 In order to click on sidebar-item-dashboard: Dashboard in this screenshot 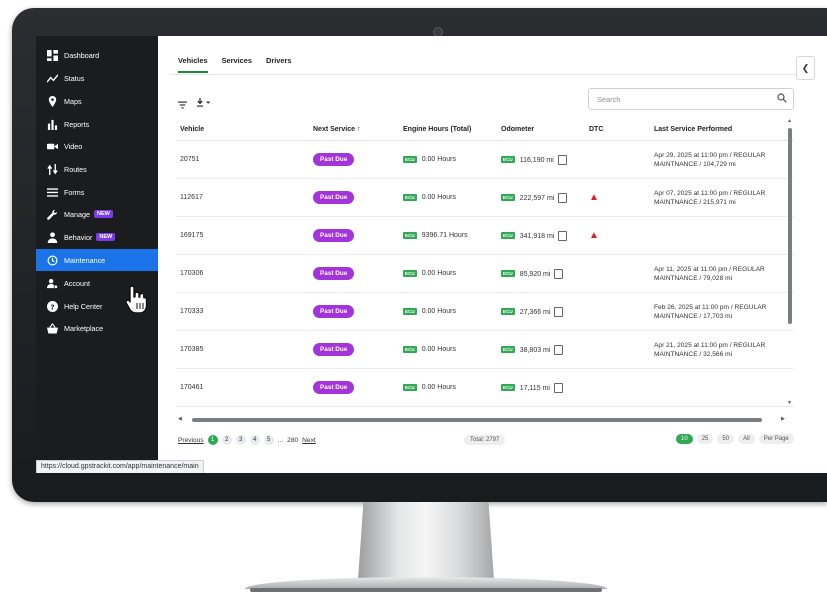, I will do `click(97, 55)`.